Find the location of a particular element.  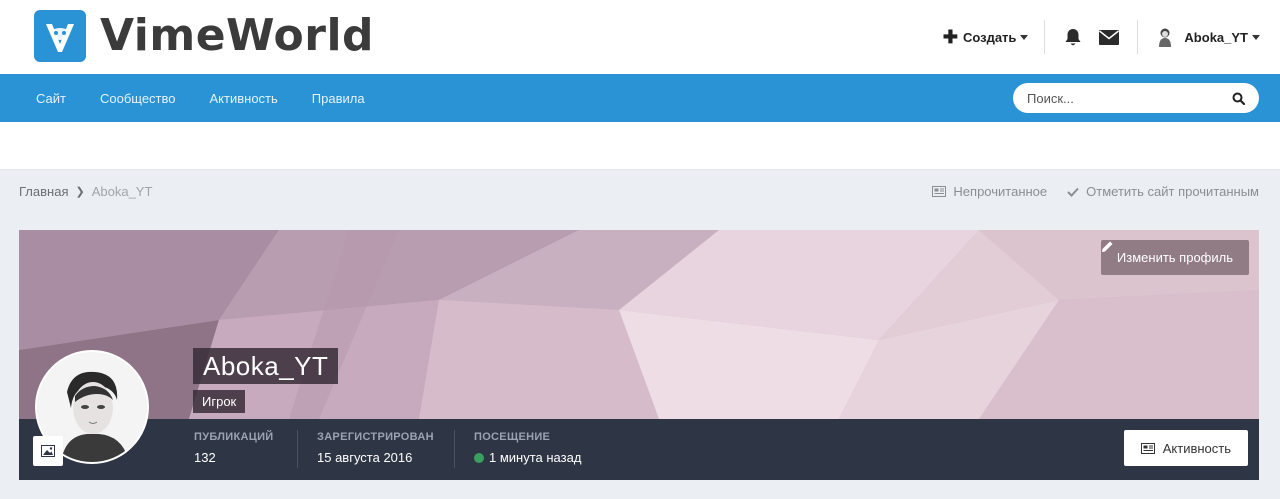

logo-icon is located at coordinates (60, 36).